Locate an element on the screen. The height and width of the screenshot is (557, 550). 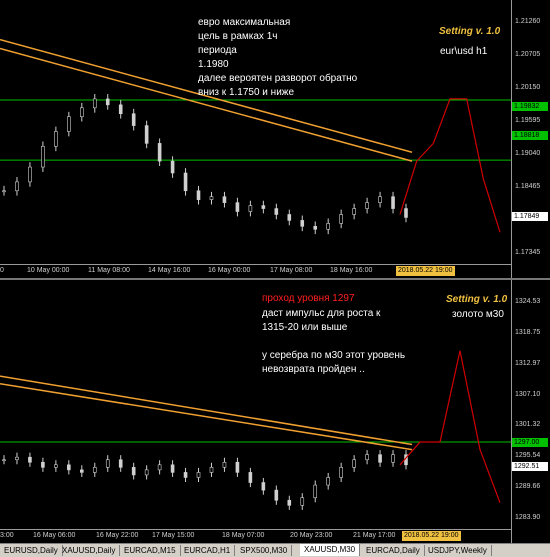
chart-tab: USDJPY,Weekly is located at coordinates (458, 550).